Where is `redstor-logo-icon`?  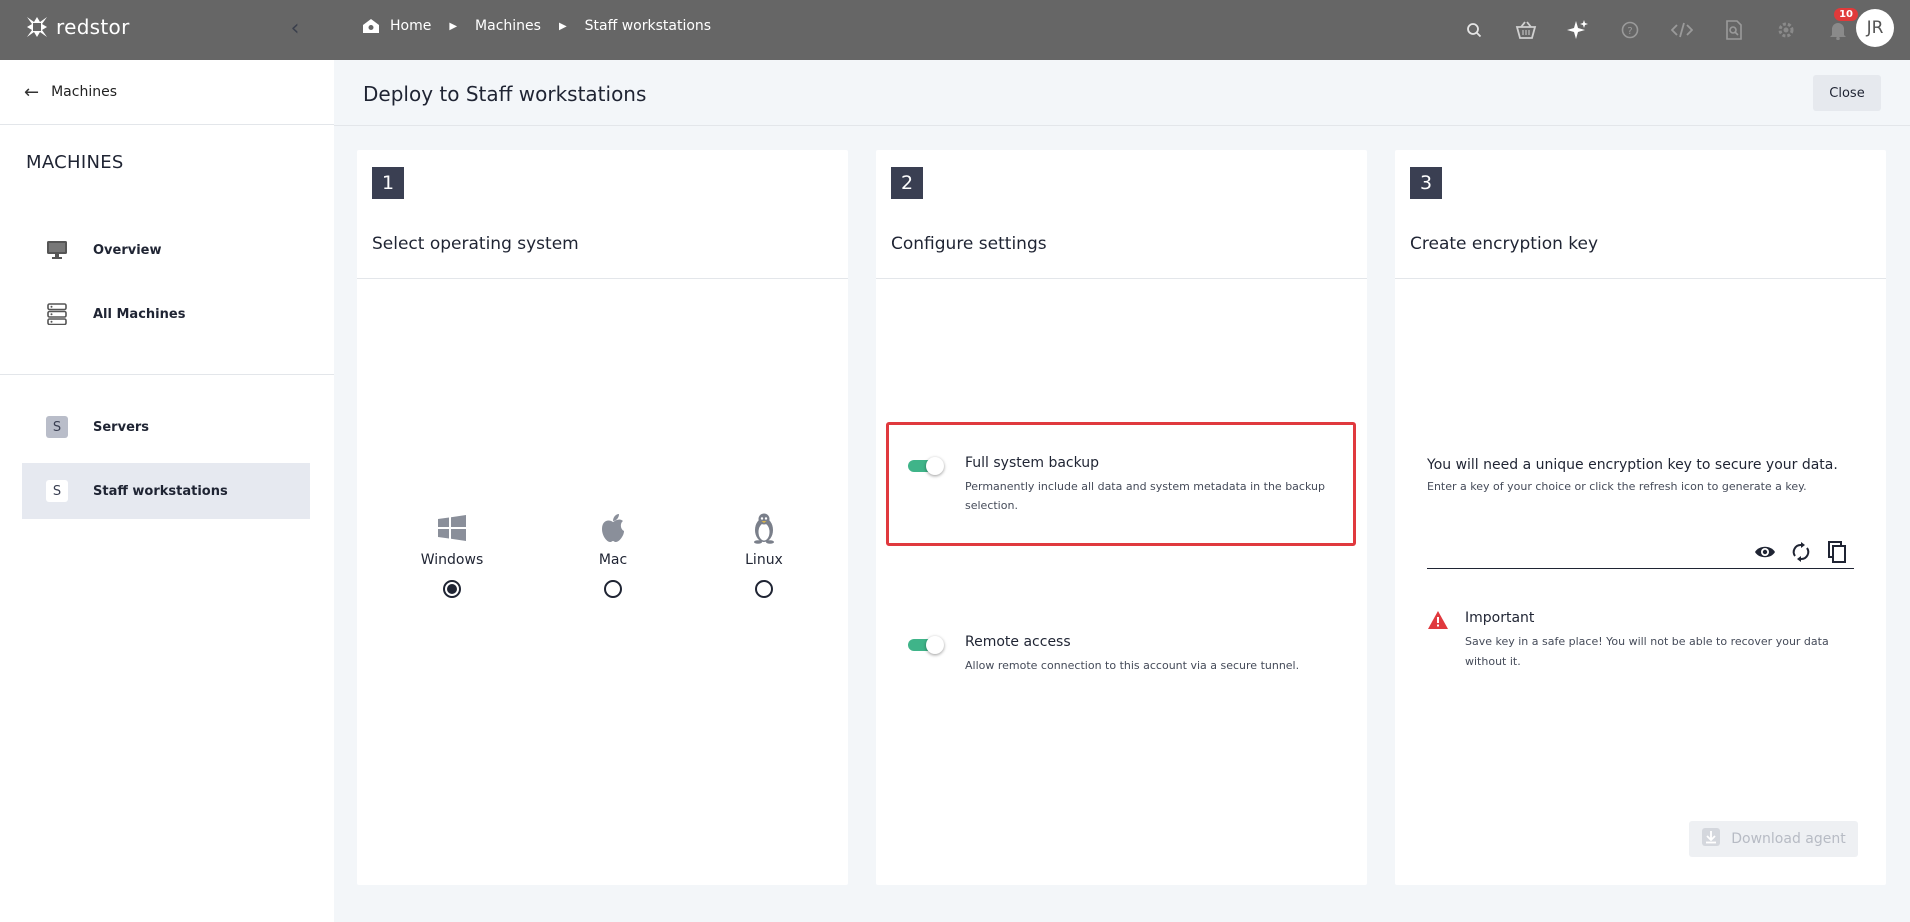 redstor-logo-icon is located at coordinates (37, 27).